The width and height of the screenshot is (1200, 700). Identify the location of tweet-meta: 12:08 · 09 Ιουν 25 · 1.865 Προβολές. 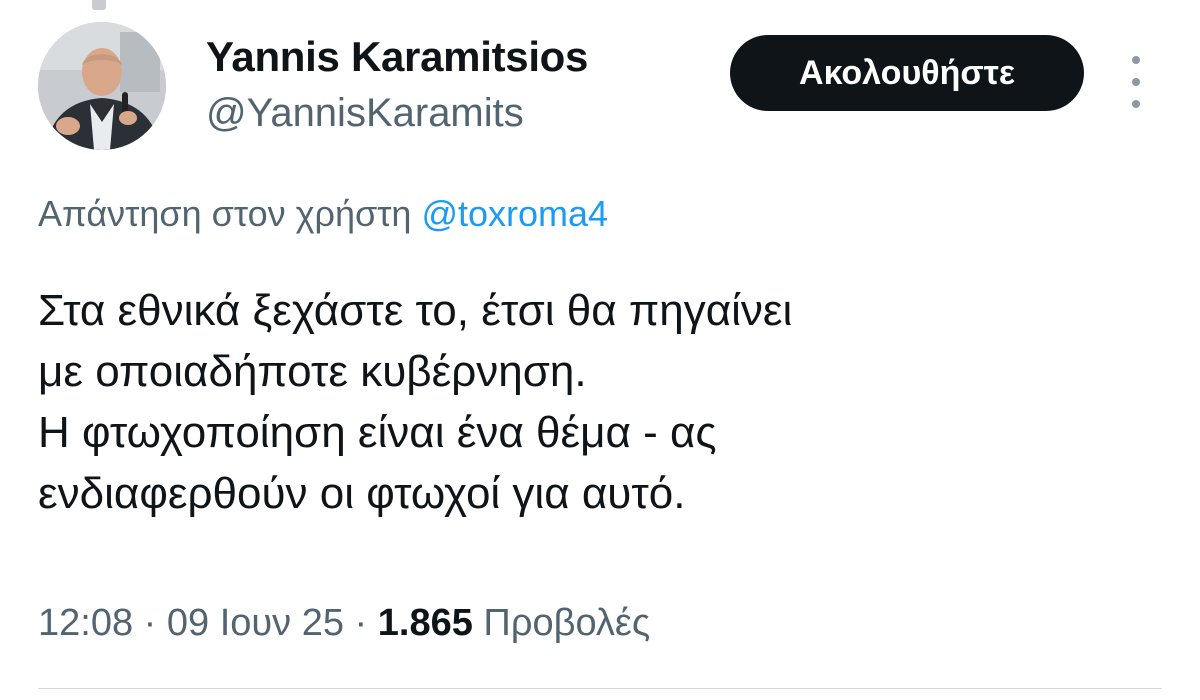
(344, 623).